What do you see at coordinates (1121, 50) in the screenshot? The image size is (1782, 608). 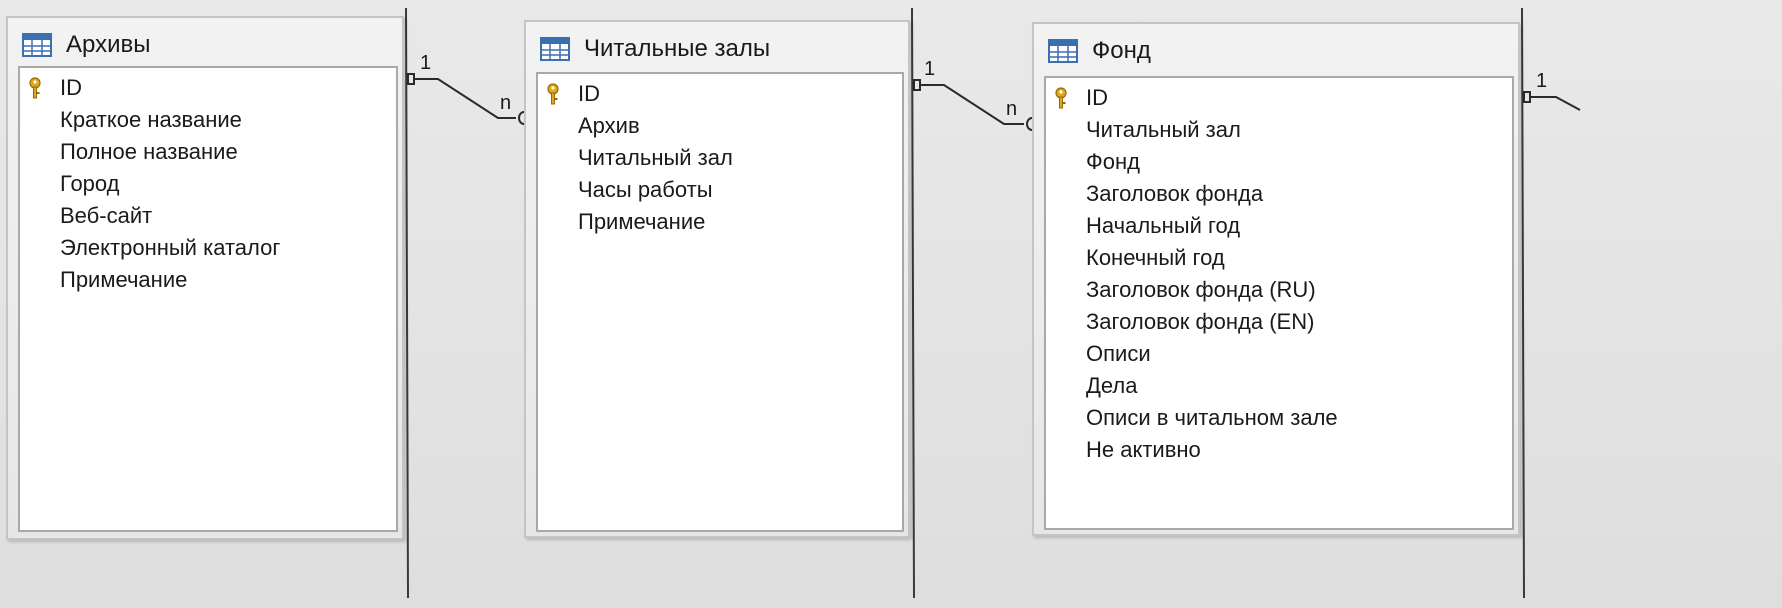 I see `table-title: Фонд` at bounding box center [1121, 50].